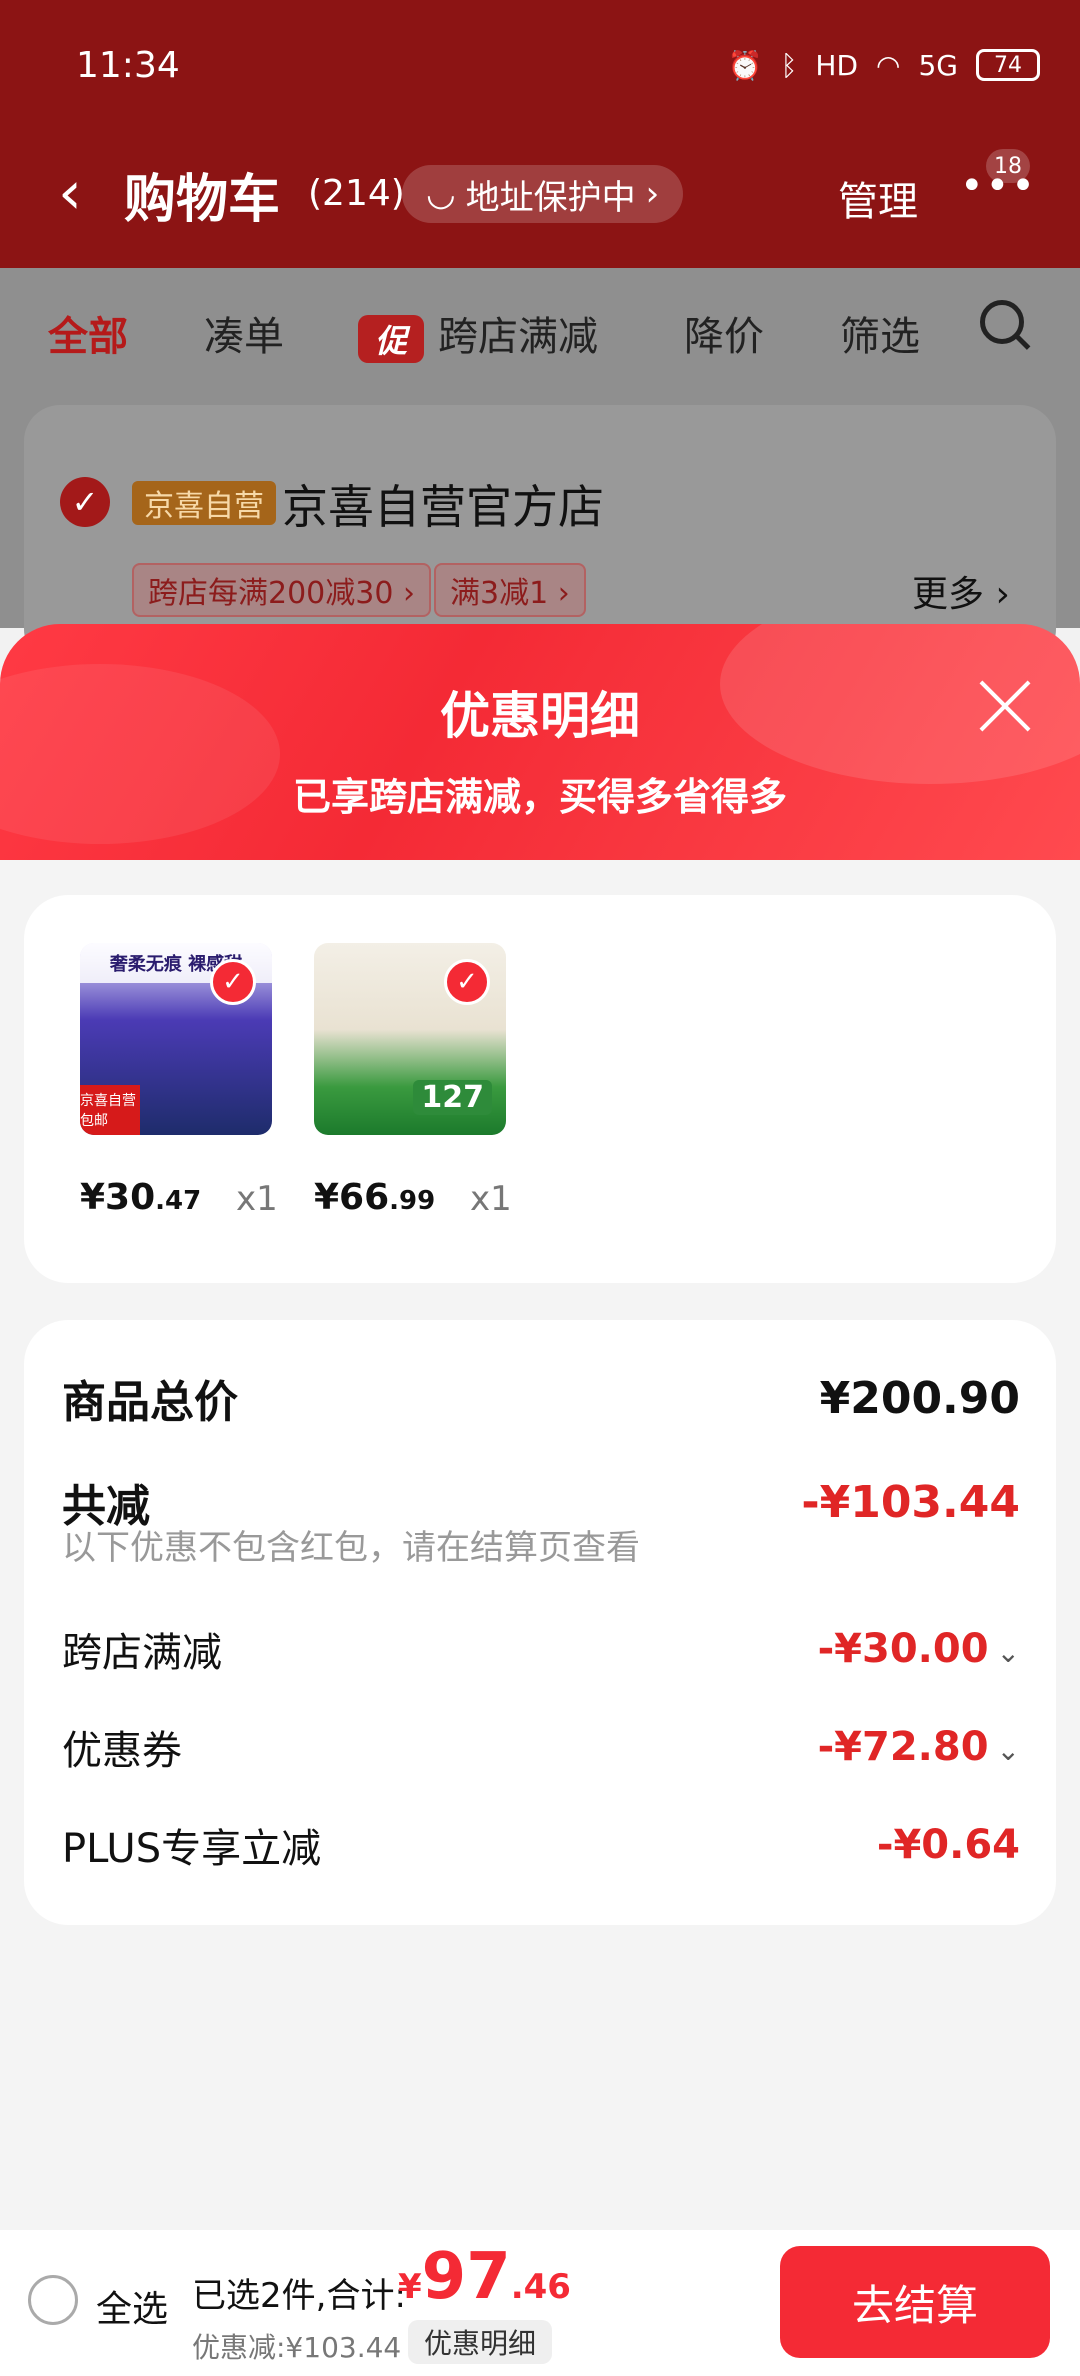 The image size is (1080, 2376). I want to click on tab-cross-store: 促跨店满减, so click(478, 333).